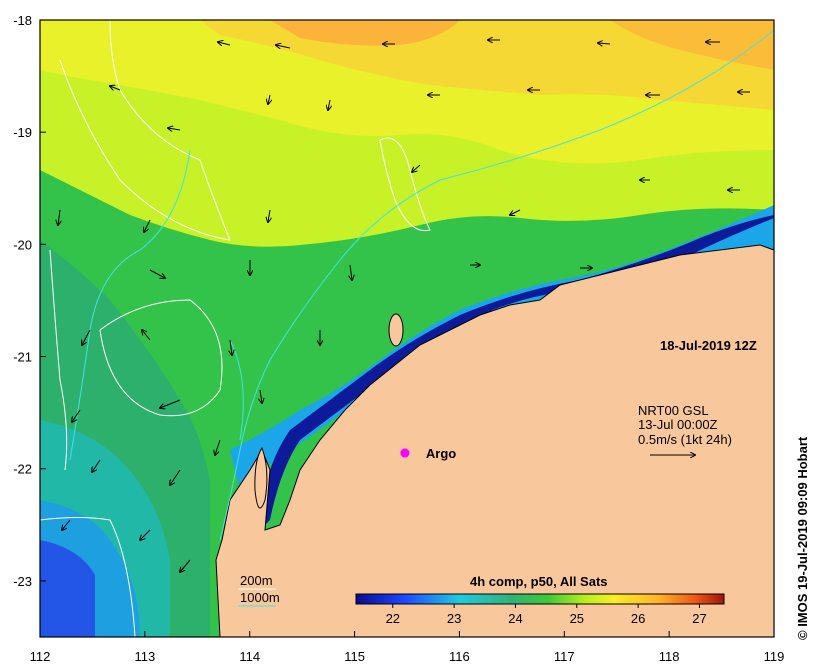 The image size is (818, 672). Describe the element at coordinates (354, 656) in the screenshot. I see `longitude-tick-label: 115` at that location.